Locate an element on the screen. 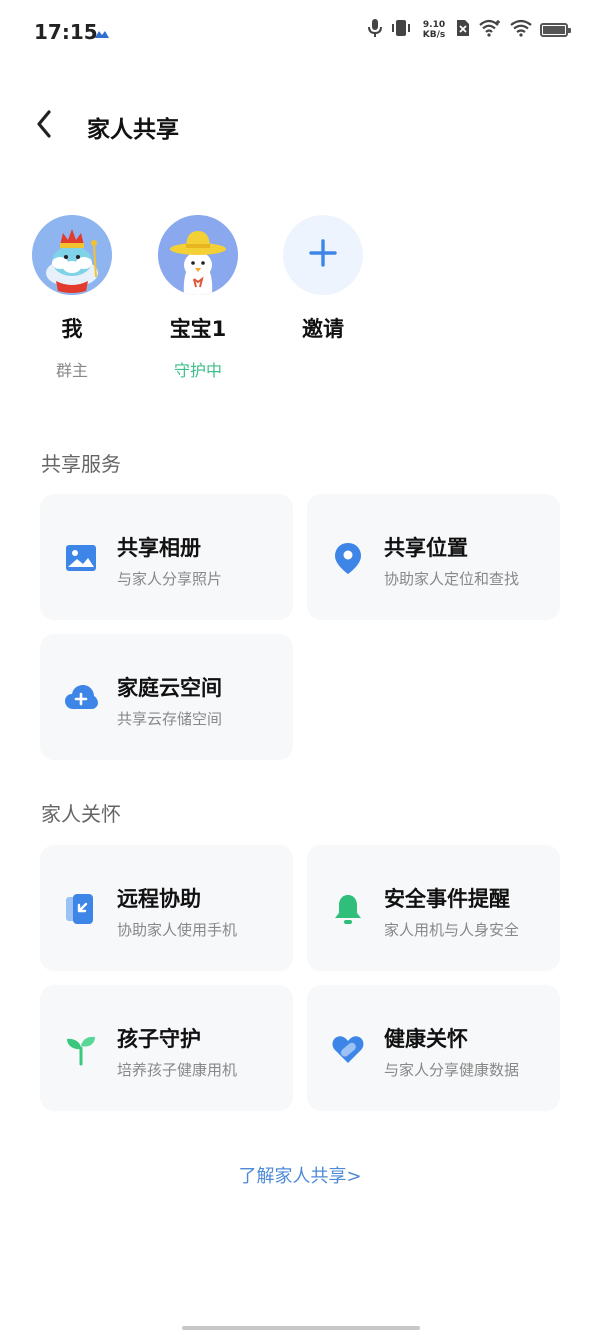  home-indicator is located at coordinates (301, 1328).